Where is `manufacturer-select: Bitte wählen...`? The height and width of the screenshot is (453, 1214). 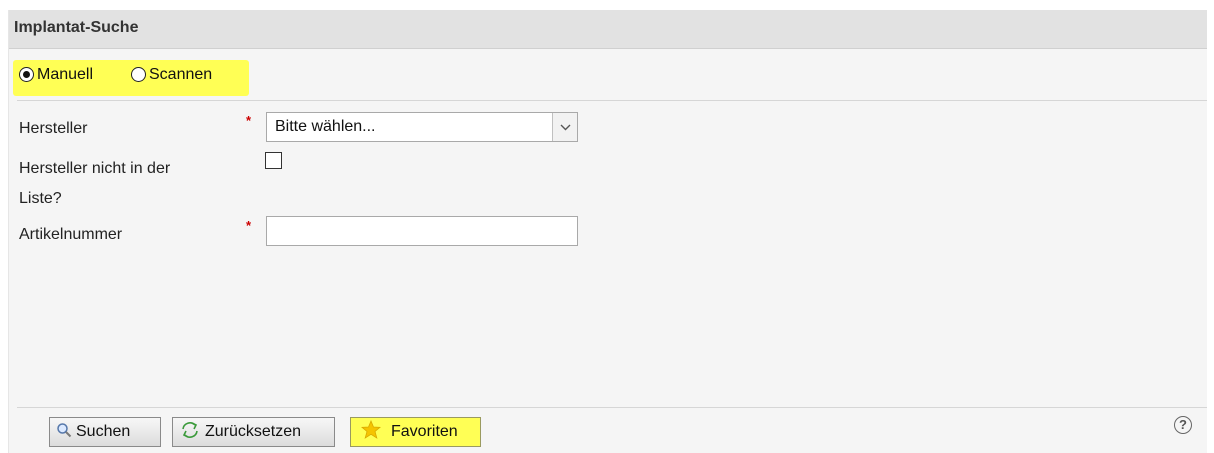 manufacturer-select: Bitte wählen... is located at coordinates (422, 127).